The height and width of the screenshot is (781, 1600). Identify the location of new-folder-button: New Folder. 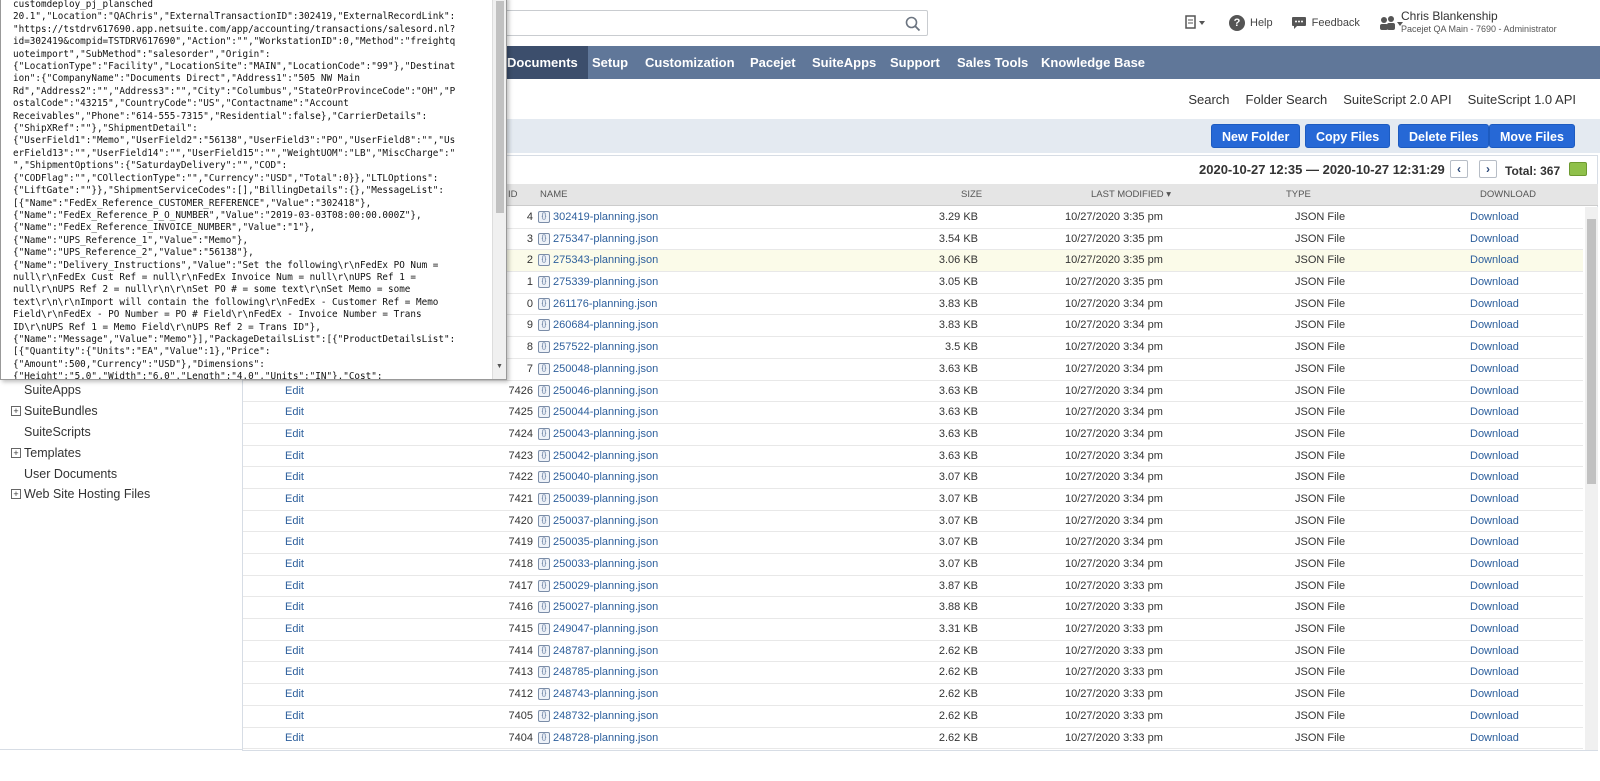
(1256, 136).